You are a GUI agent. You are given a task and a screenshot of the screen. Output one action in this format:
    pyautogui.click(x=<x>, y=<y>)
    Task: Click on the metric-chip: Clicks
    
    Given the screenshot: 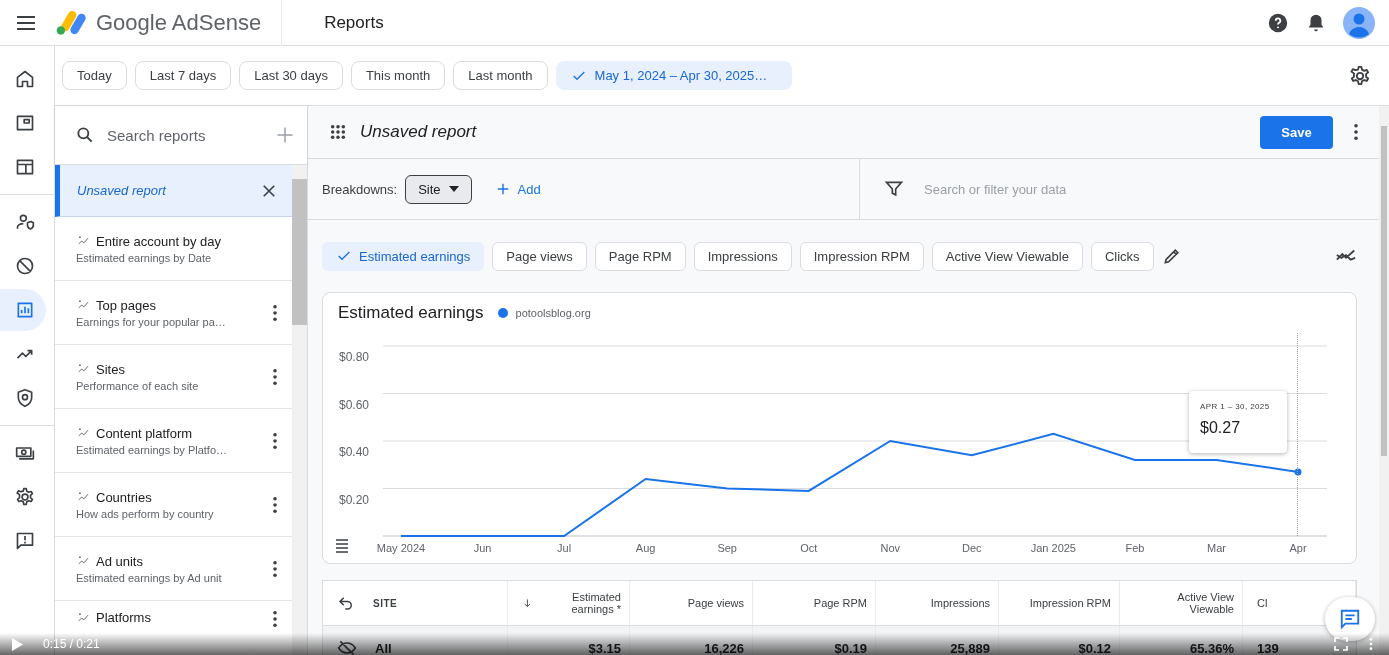 What is the action you would take?
    pyautogui.click(x=1122, y=256)
    